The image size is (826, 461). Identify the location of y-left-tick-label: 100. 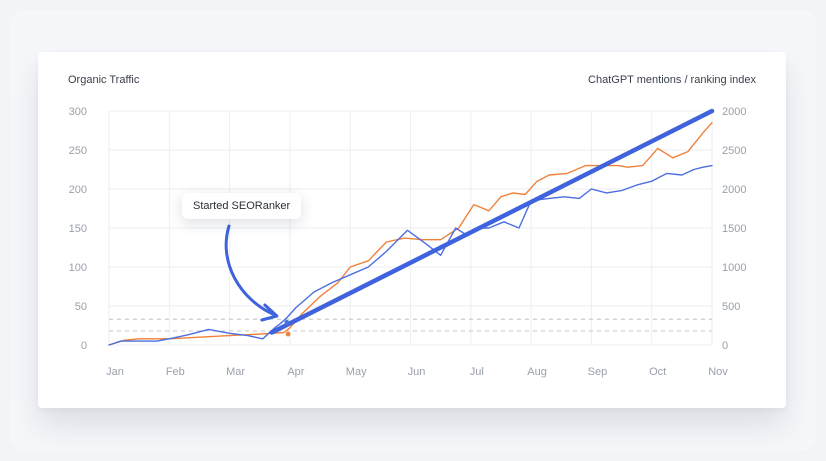
(78, 268).